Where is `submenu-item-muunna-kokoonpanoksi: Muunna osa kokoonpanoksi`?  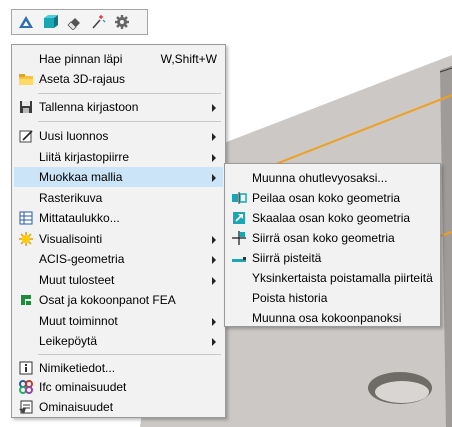 submenu-item-muunna-kokoonpanoksi: Muunna osa kokoonpanoksi is located at coordinates (332, 318).